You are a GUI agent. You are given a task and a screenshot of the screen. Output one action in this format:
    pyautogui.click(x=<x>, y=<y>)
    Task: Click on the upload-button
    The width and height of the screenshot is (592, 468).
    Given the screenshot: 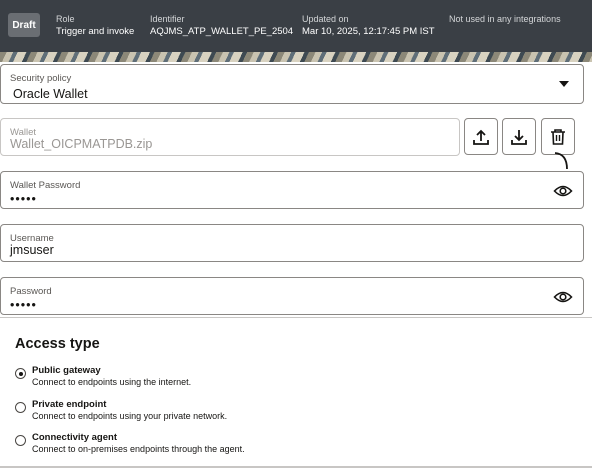 What is the action you would take?
    pyautogui.click(x=481, y=136)
    